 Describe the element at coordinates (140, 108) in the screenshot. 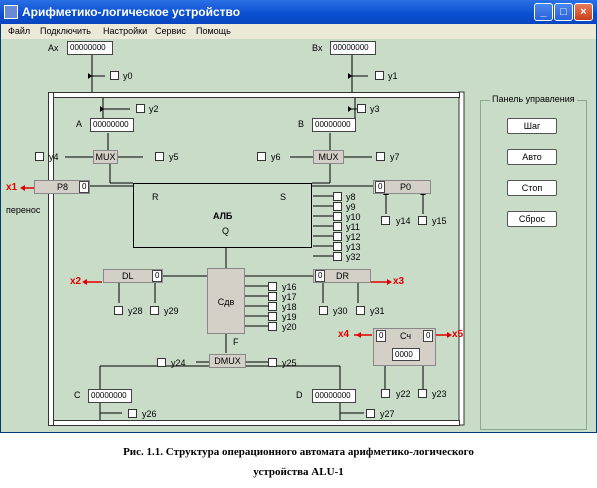

I see `y2-checkbox` at that location.